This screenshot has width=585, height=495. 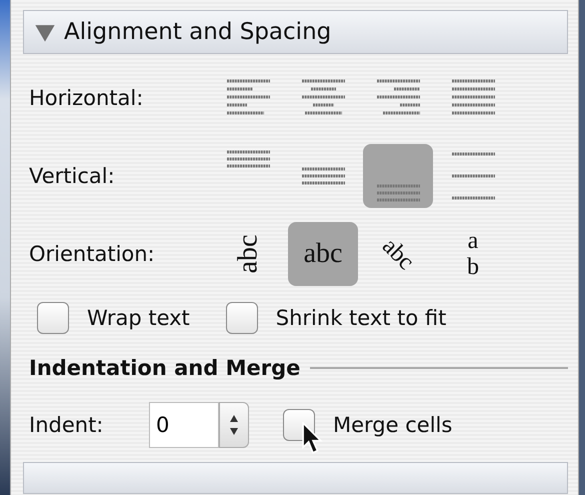 I want to click on section-title: Alignment and Spacing, so click(x=198, y=32).